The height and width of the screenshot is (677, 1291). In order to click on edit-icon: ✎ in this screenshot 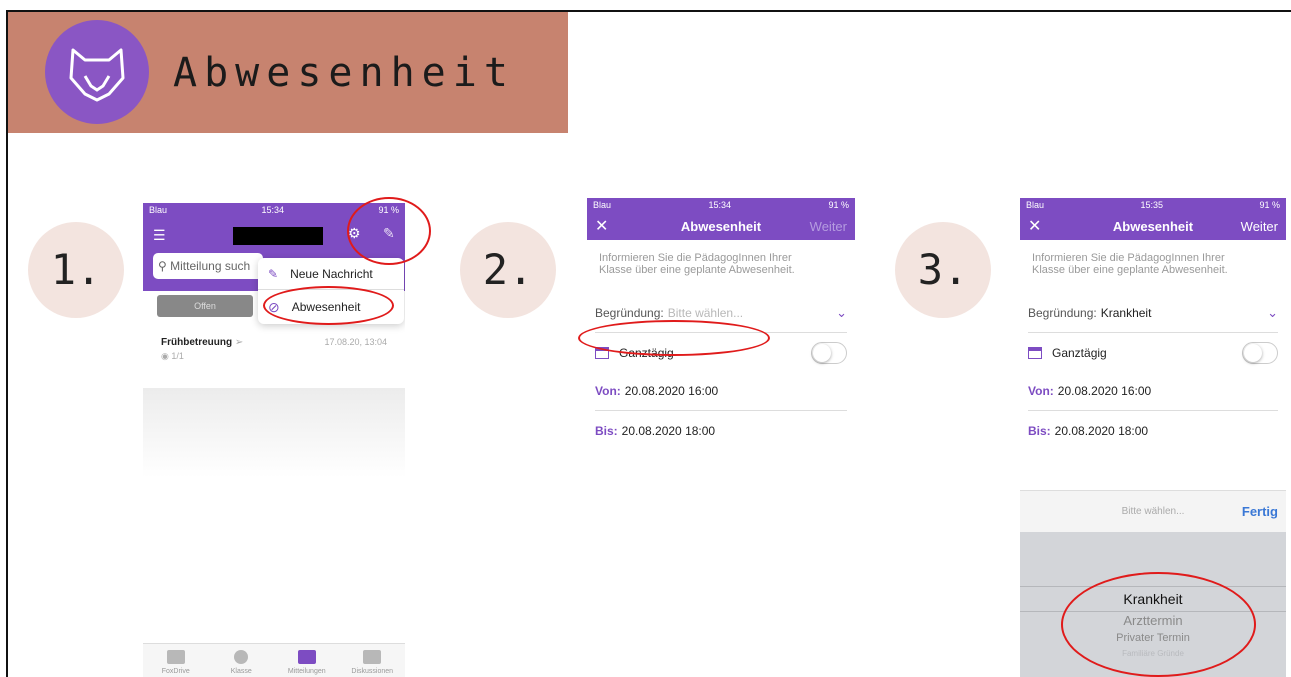, I will do `click(273, 273)`.